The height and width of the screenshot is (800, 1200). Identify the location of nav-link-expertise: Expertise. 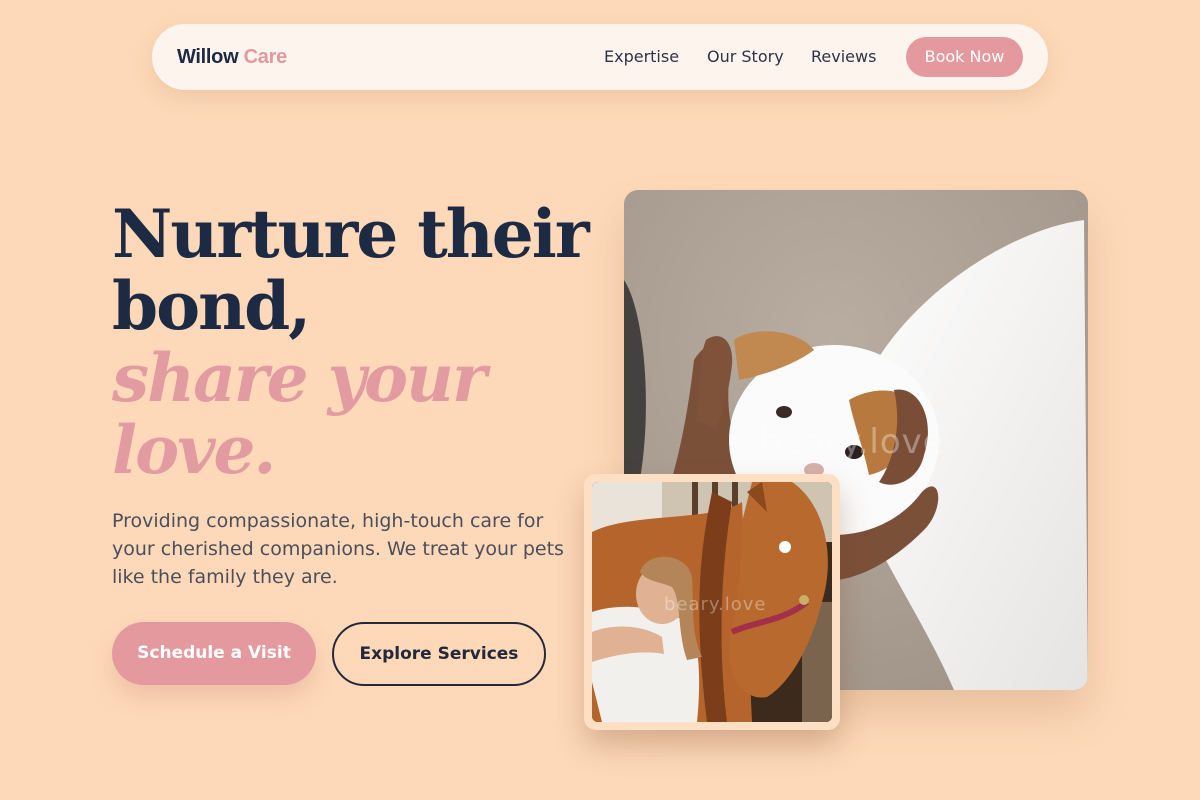
(641, 57).